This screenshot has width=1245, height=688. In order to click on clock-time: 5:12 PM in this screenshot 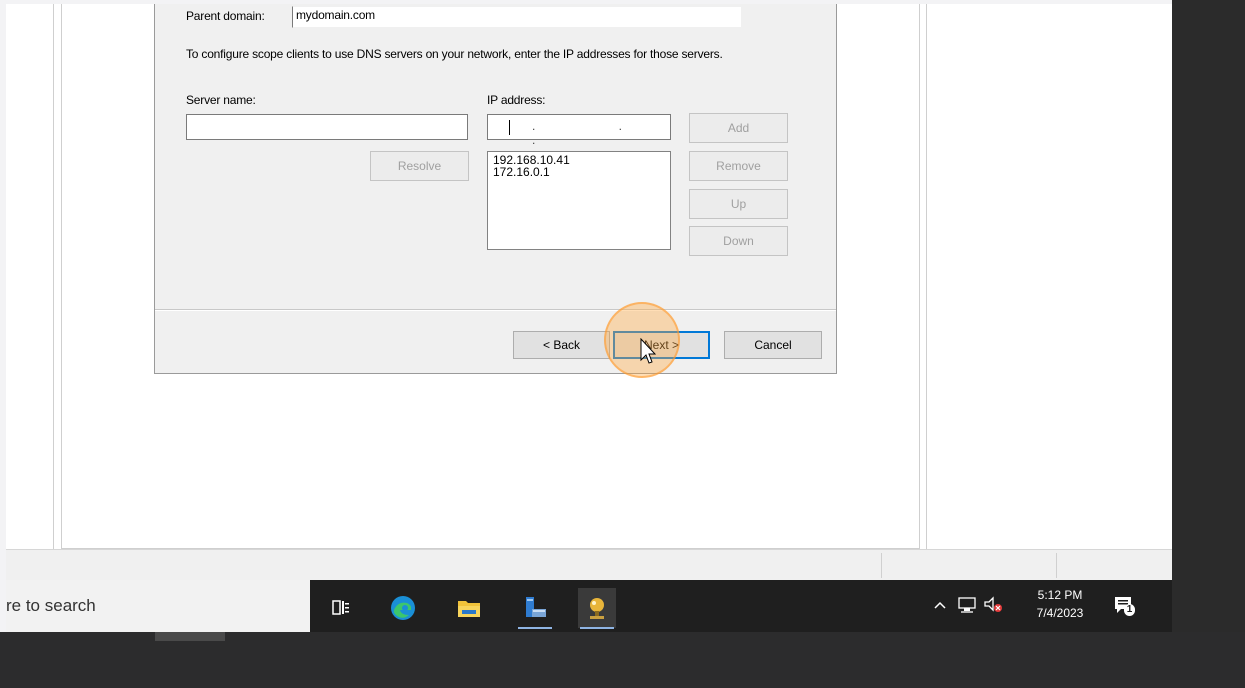, I will do `click(1060, 595)`.